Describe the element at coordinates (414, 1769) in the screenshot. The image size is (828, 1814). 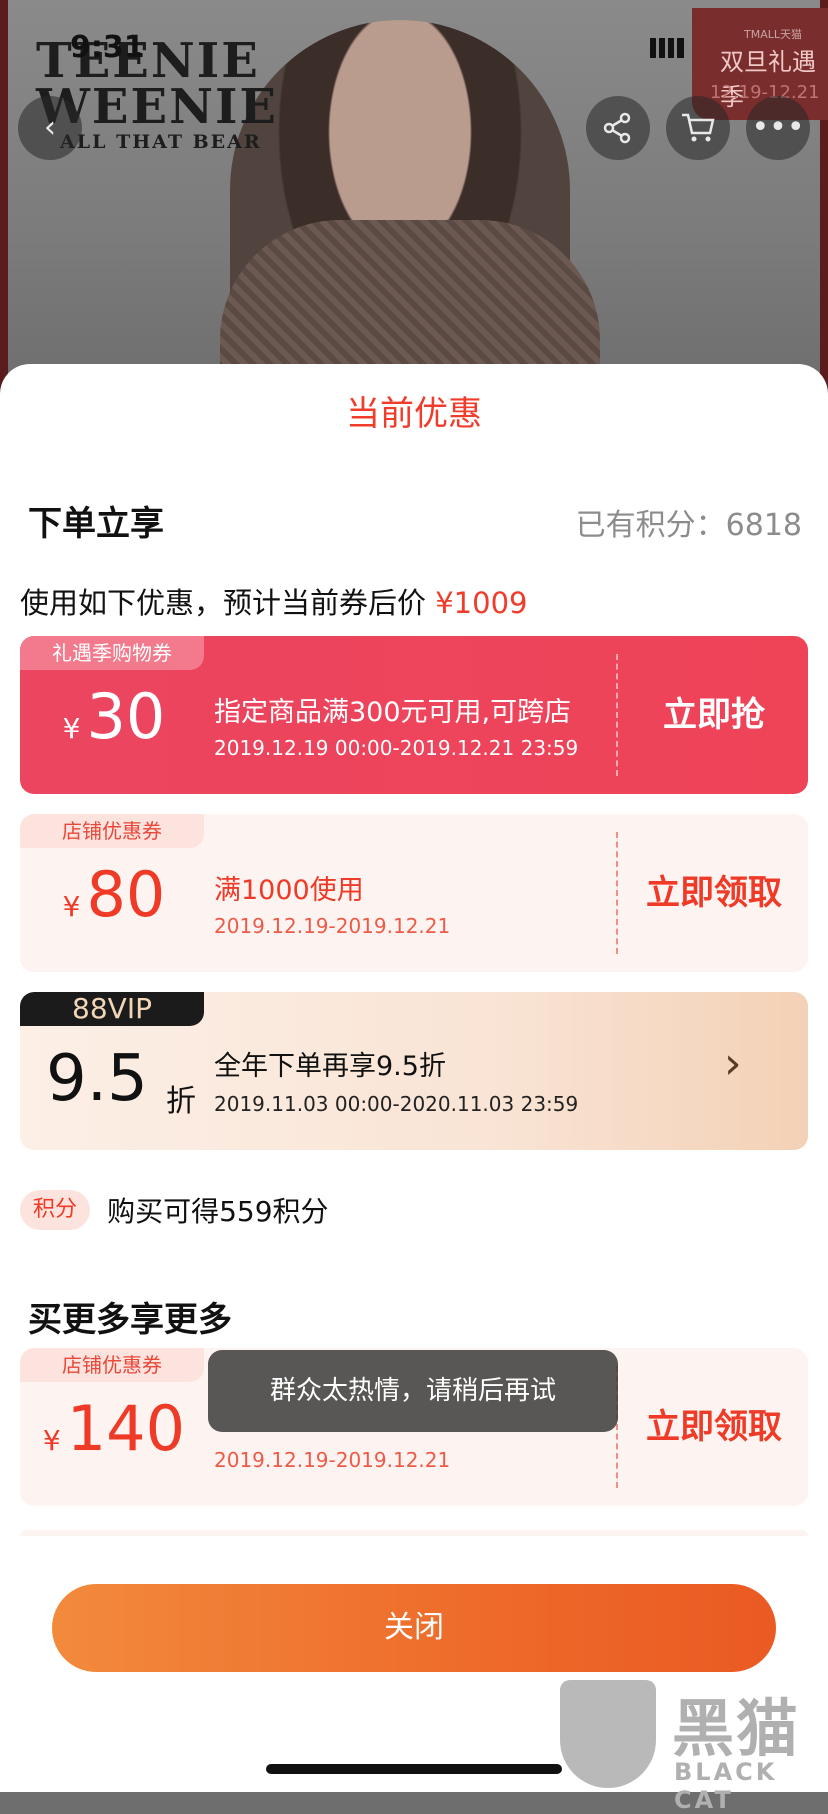
I see `home-indicator` at that location.